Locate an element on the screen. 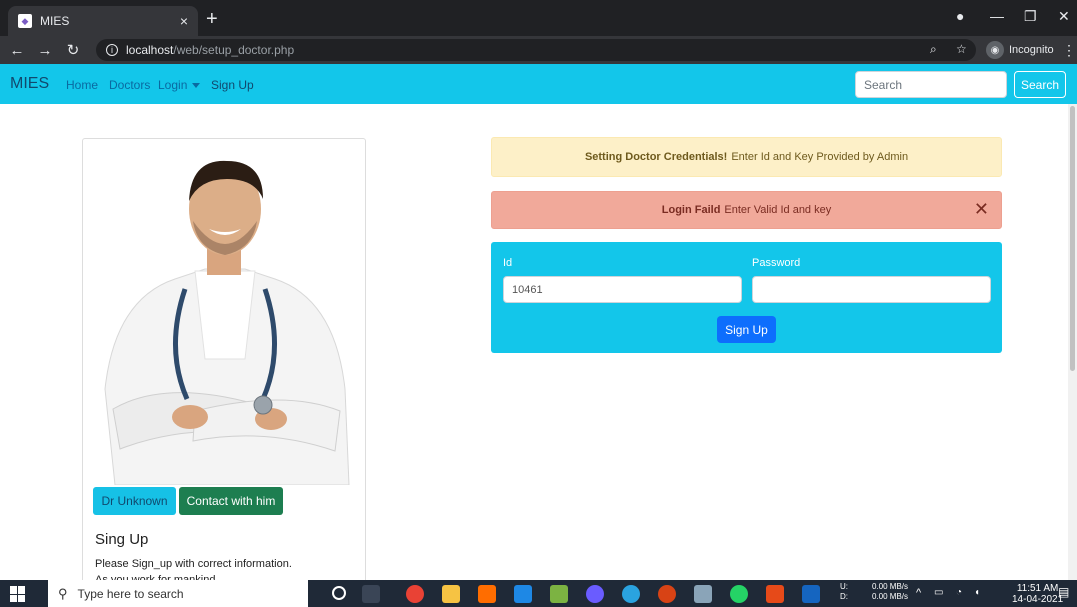 This screenshot has width=1077, height=607. credentials-form: Id Password Sign Up is located at coordinates (746, 297).